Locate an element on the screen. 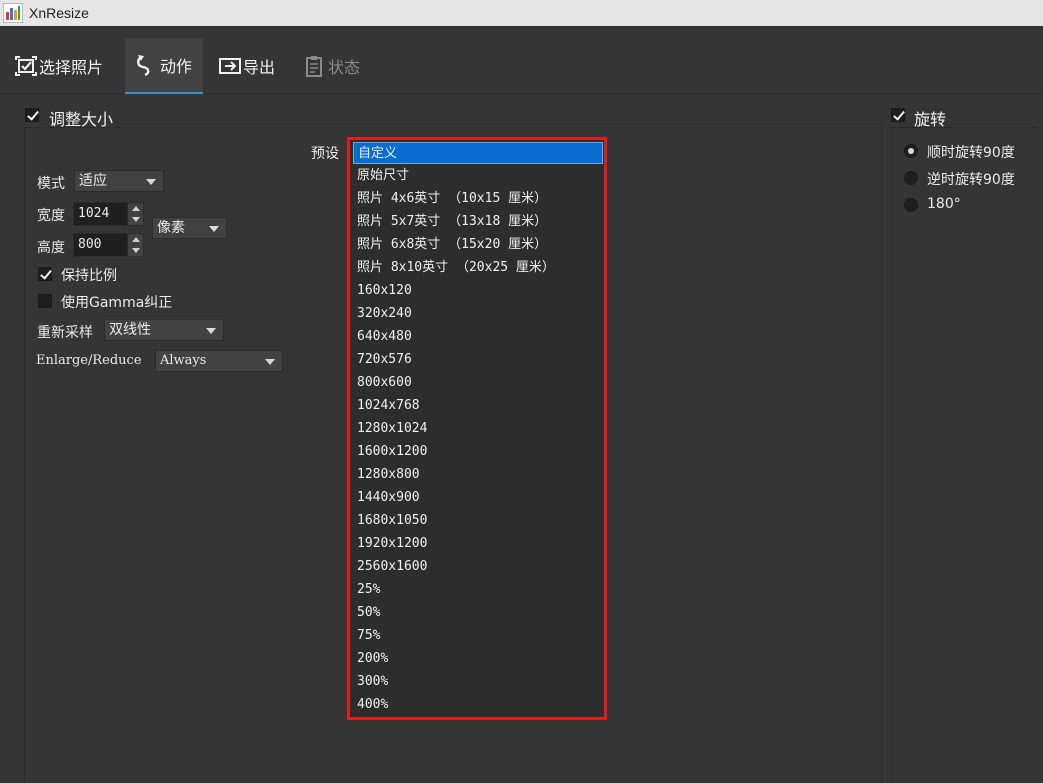  preset-option: 1024x768 is located at coordinates (478, 406).